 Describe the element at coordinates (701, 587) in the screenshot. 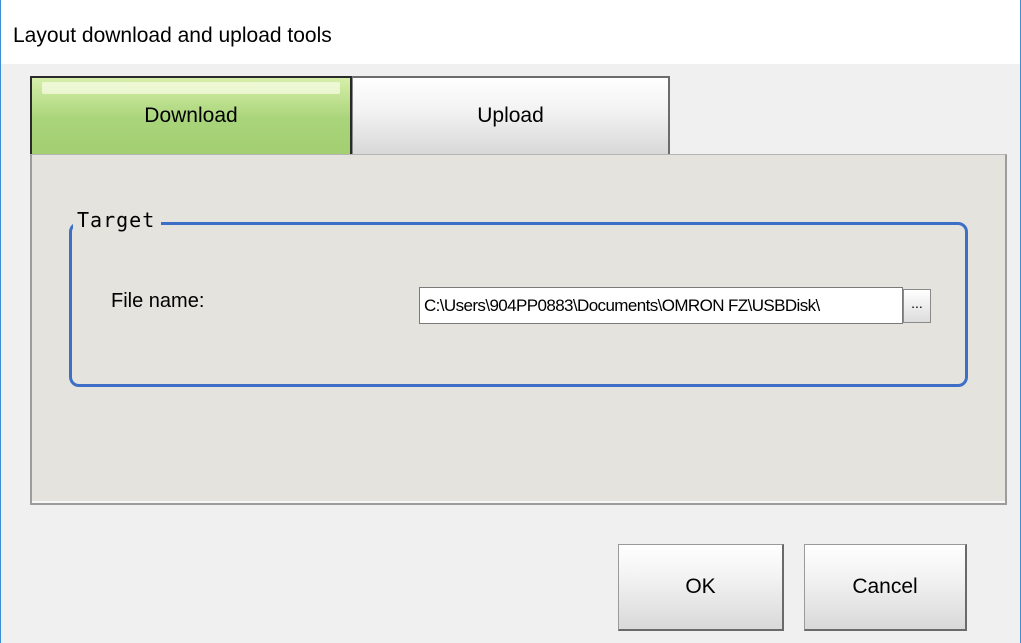

I see `ok-button: OK` at that location.